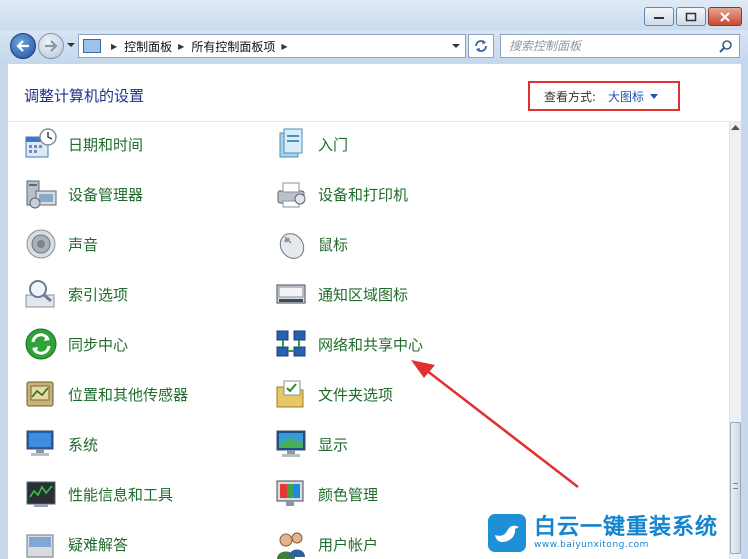 This screenshot has height=559, width=748. I want to click on view-by-value: 大图标, so click(626, 96).